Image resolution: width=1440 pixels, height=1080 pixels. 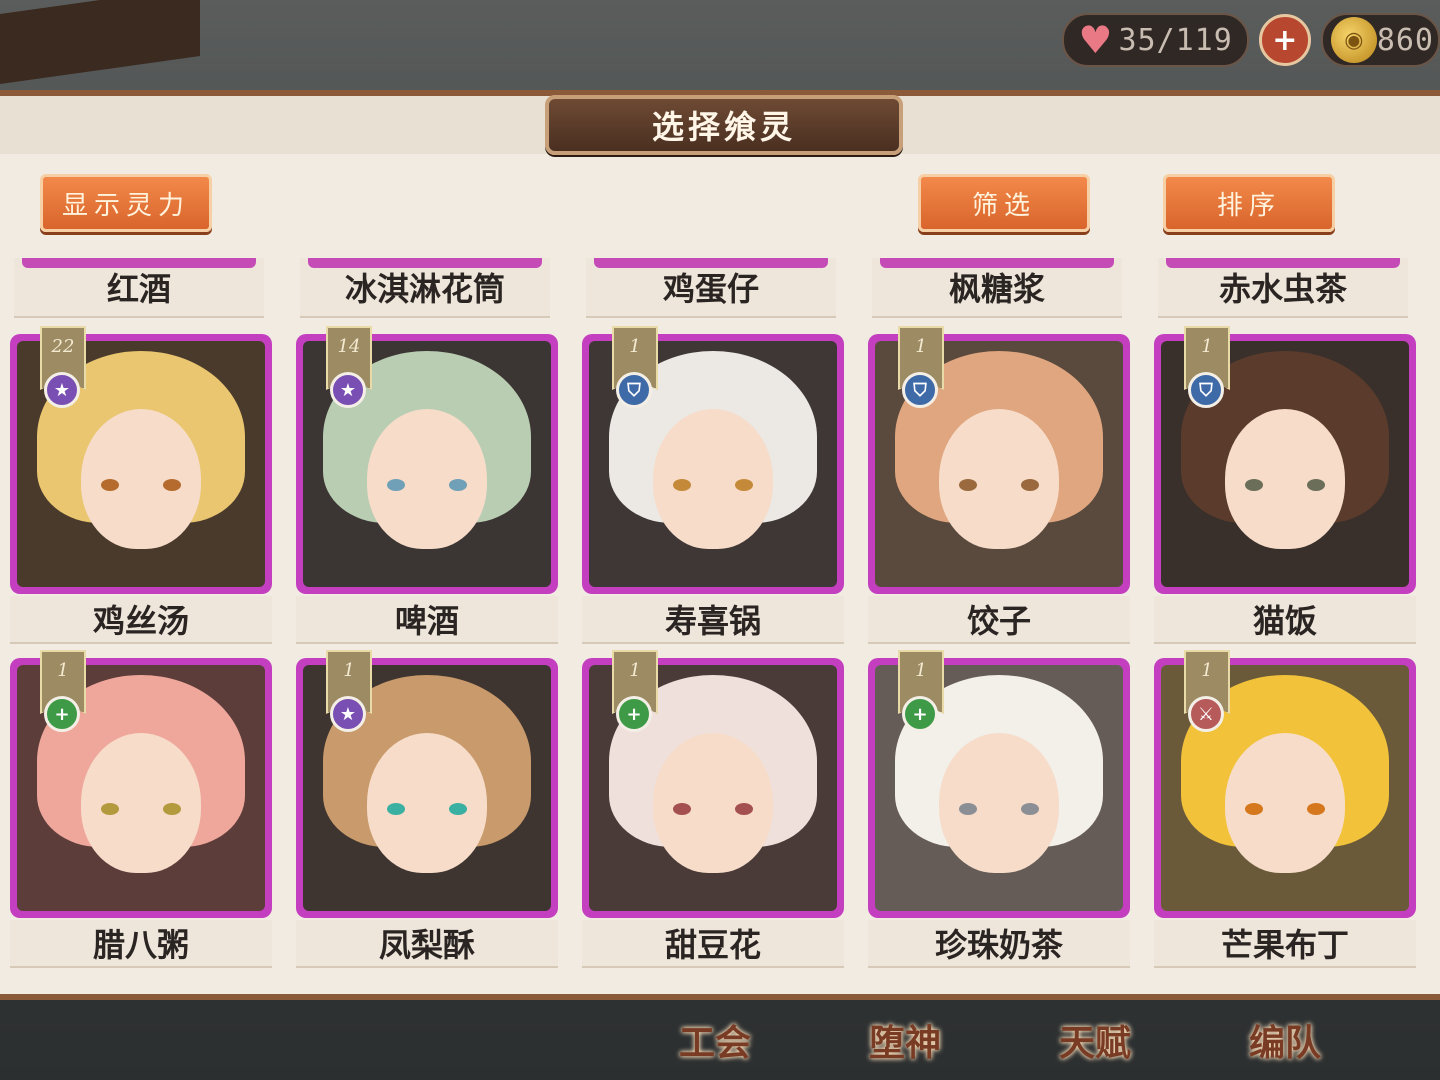 I want to click on bottom-nav: 工会 堕神 天赋 编队, so click(x=1040, y=1040).